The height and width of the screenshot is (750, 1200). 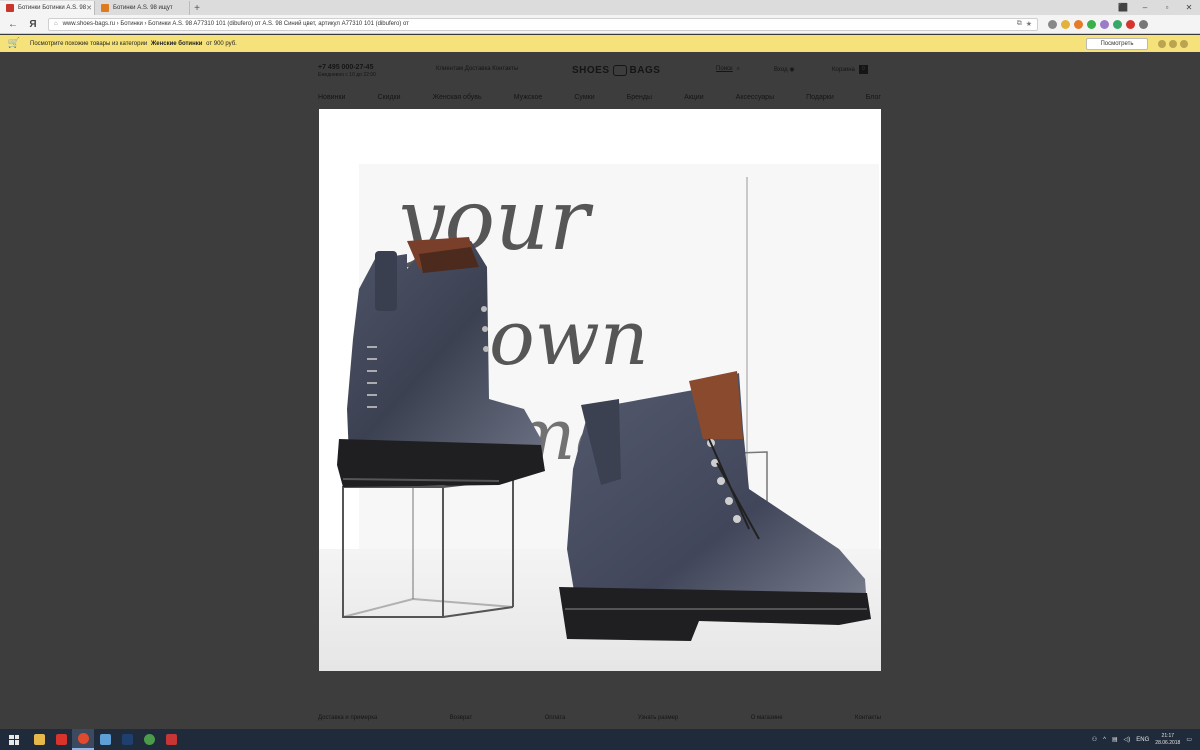 I want to click on taskbar-explorer, so click(x=39, y=739).